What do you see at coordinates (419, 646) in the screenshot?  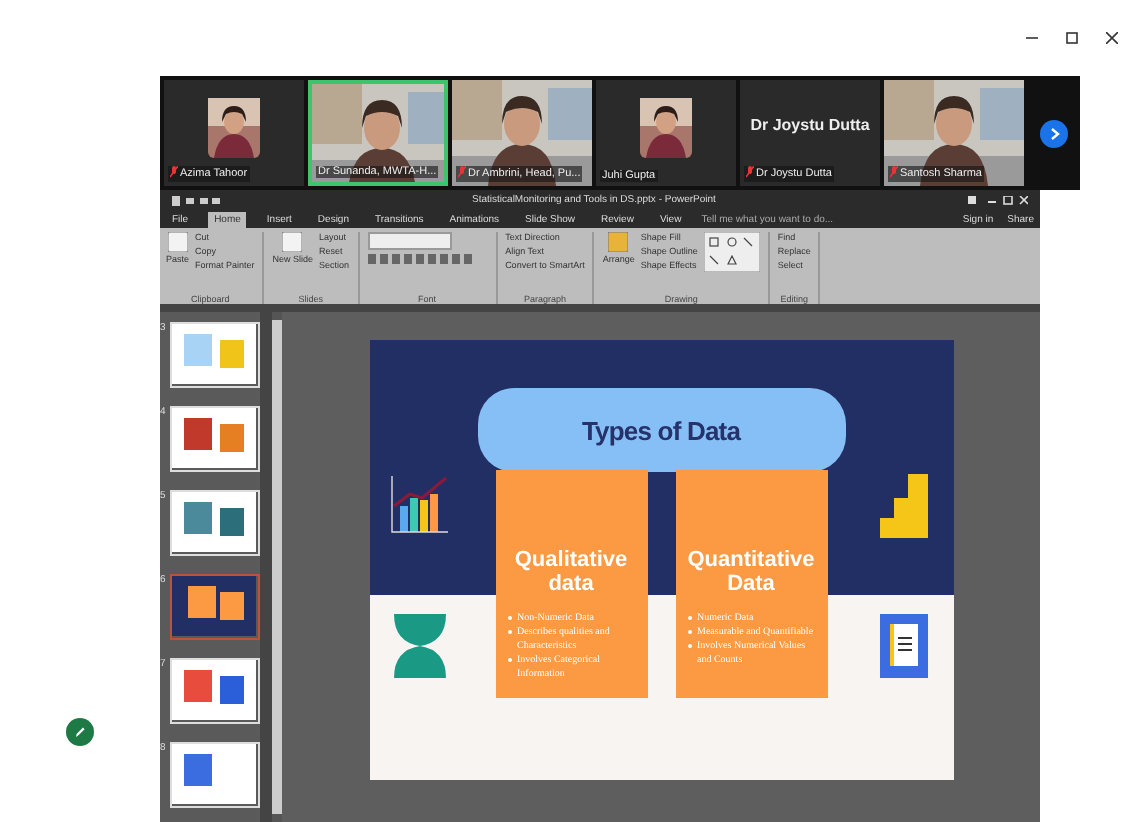 I see `hourglass-icon` at bounding box center [419, 646].